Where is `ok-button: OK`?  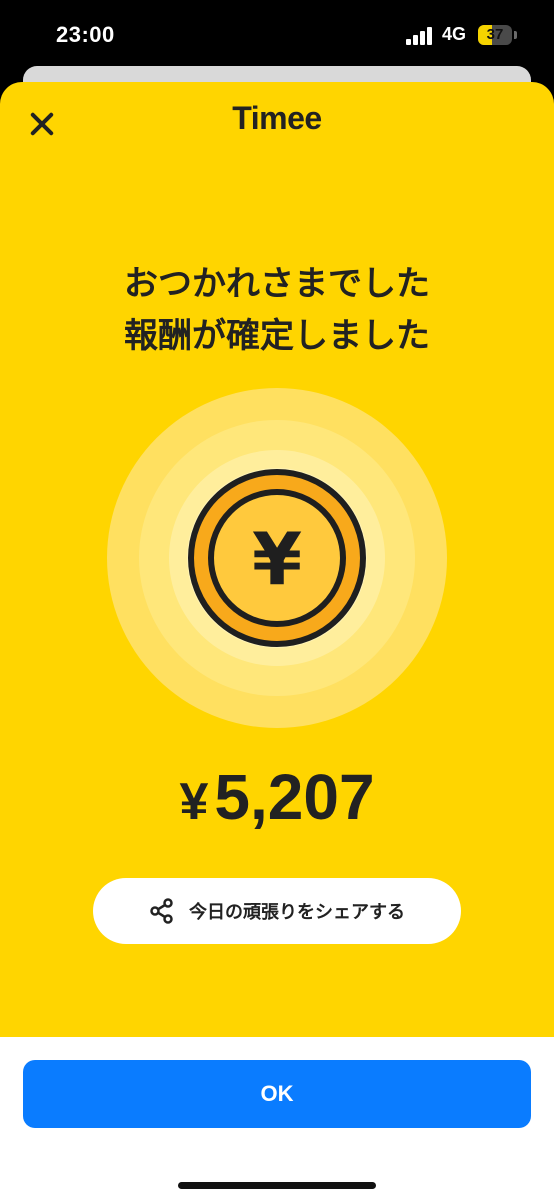
ok-button: OK is located at coordinates (277, 1094).